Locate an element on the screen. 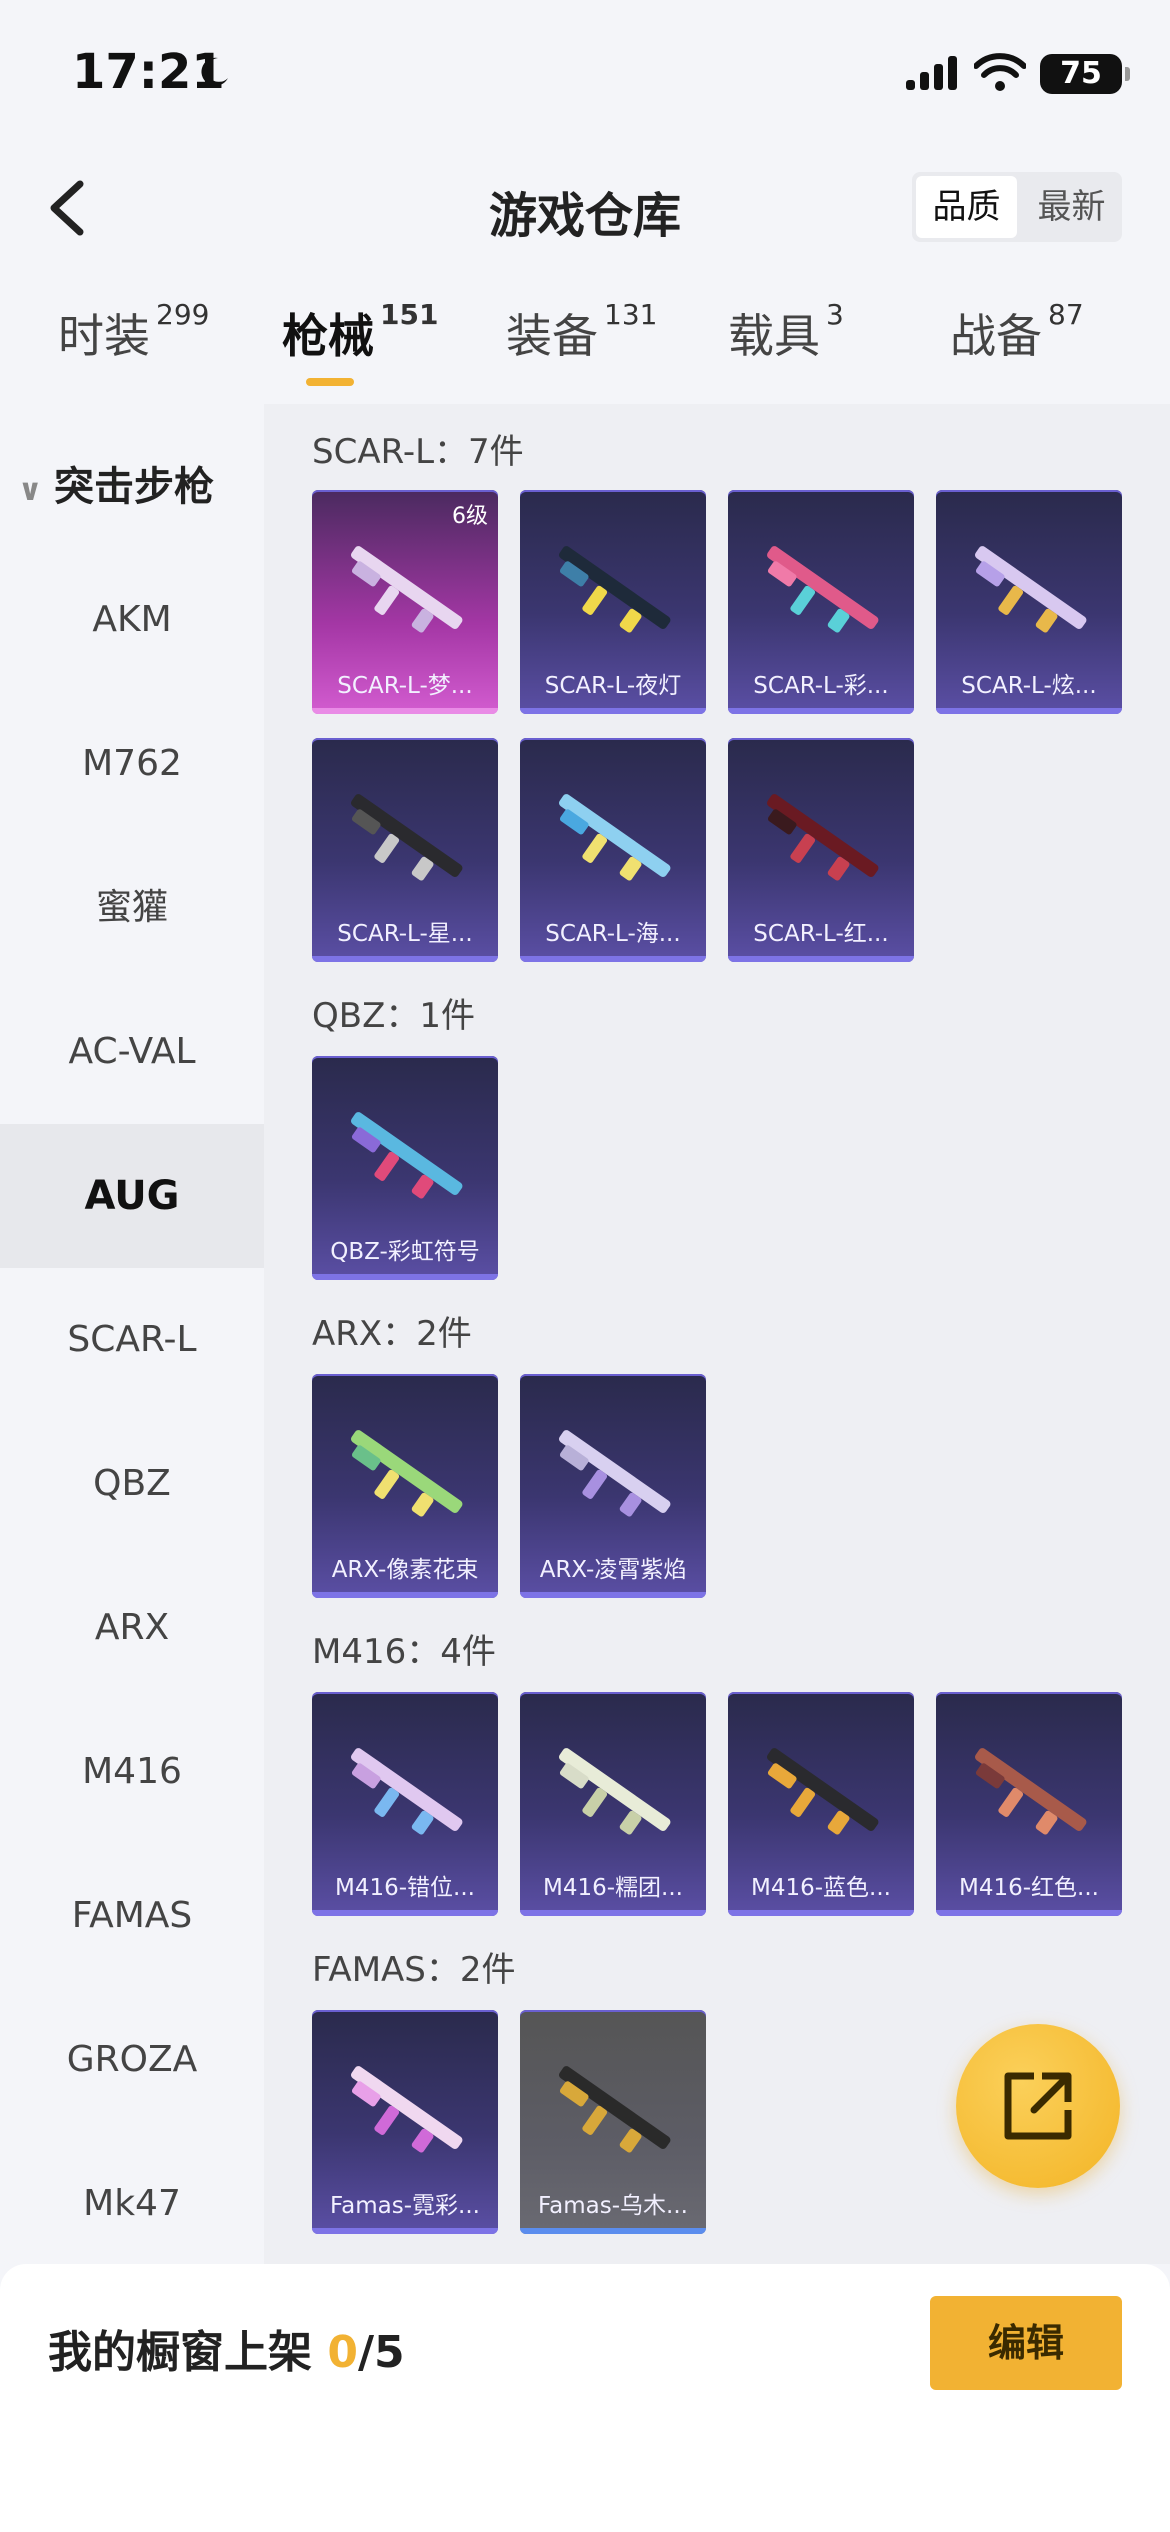 This screenshot has height=2532, width=1170. active-tab-indicator is located at coordinates (330, 382).